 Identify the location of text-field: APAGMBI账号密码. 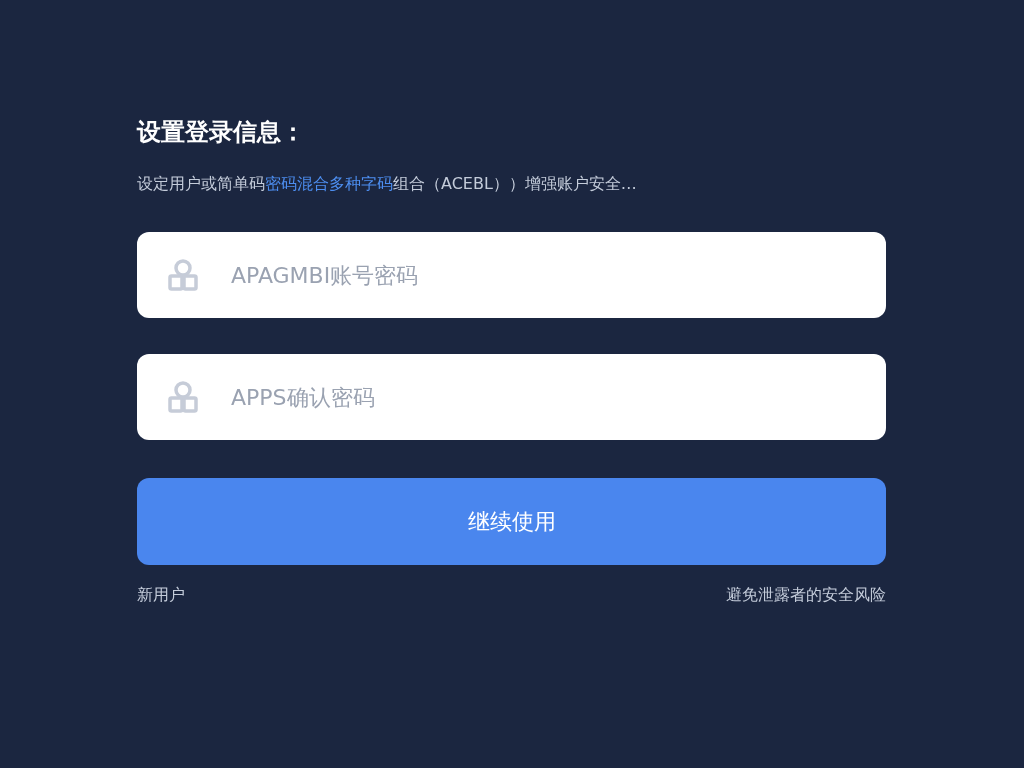
(511, 275).